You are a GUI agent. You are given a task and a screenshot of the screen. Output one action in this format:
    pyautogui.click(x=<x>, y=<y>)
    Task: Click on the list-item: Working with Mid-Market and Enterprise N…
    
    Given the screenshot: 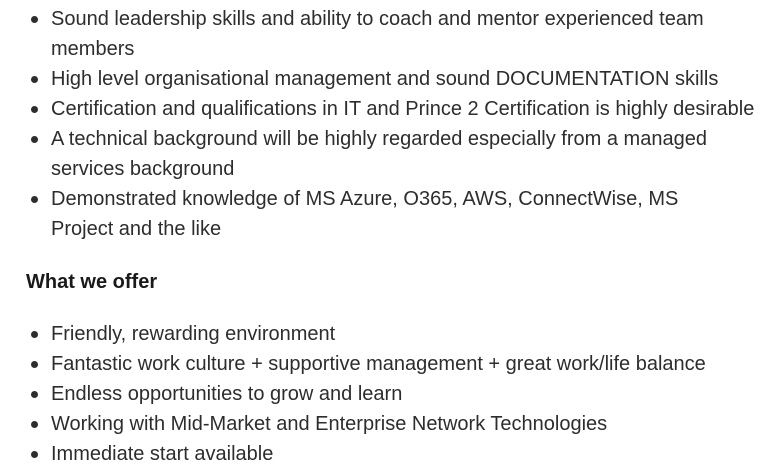 What is the action you would take?
    pyautogui.click(x=386, y=424)
    